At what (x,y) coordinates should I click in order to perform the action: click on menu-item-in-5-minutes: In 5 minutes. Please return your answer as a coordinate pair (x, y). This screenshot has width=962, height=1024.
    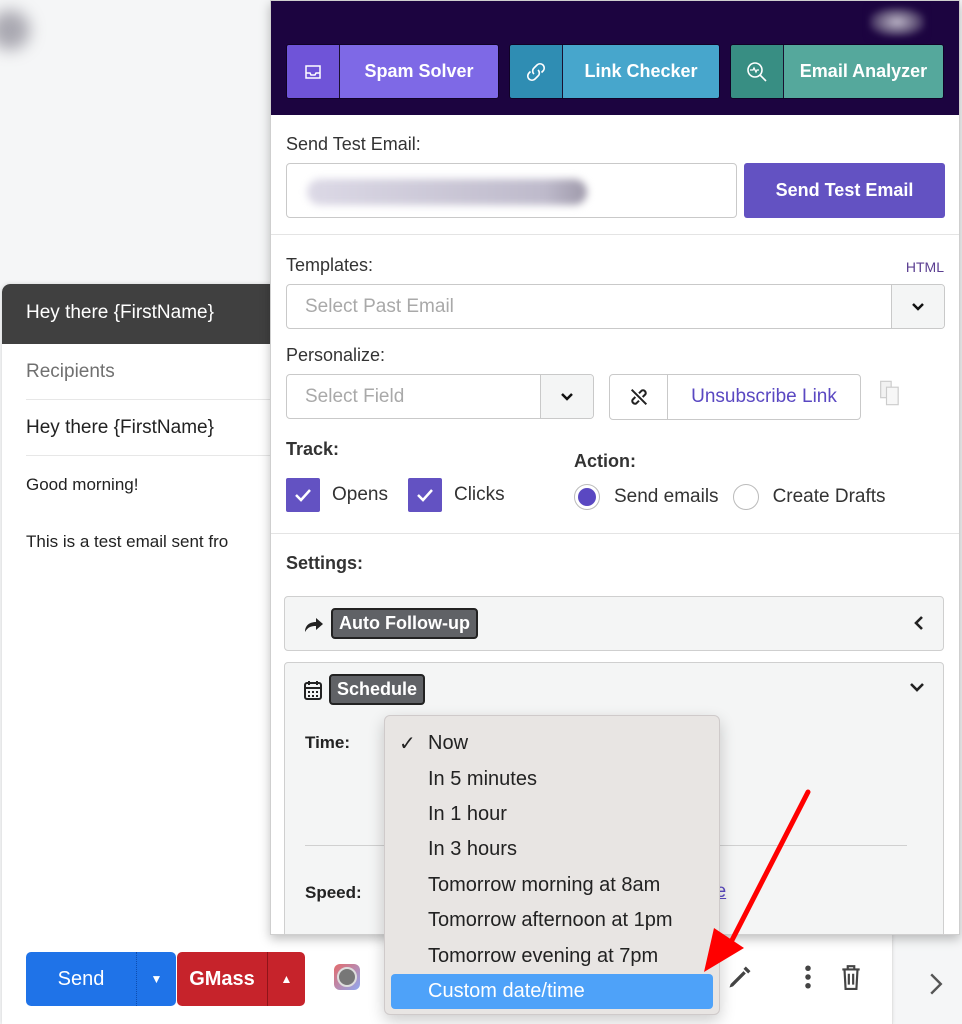
    Looking at the image, I should click on (552, 778).